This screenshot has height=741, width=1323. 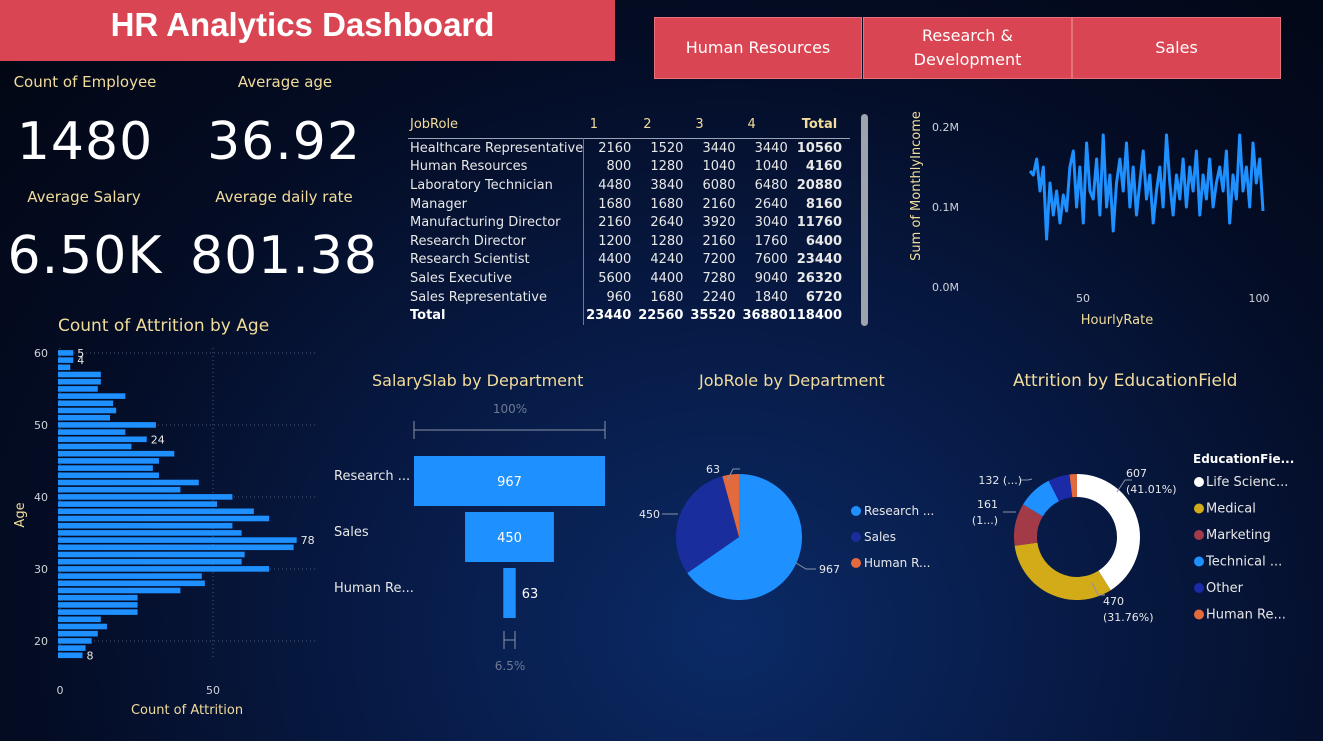 What do you see at coordinates (496, 222) in the screenshot?
I see `matrix-jobrole-cell: Manufacturing Director` at bounding box center [496, 222].